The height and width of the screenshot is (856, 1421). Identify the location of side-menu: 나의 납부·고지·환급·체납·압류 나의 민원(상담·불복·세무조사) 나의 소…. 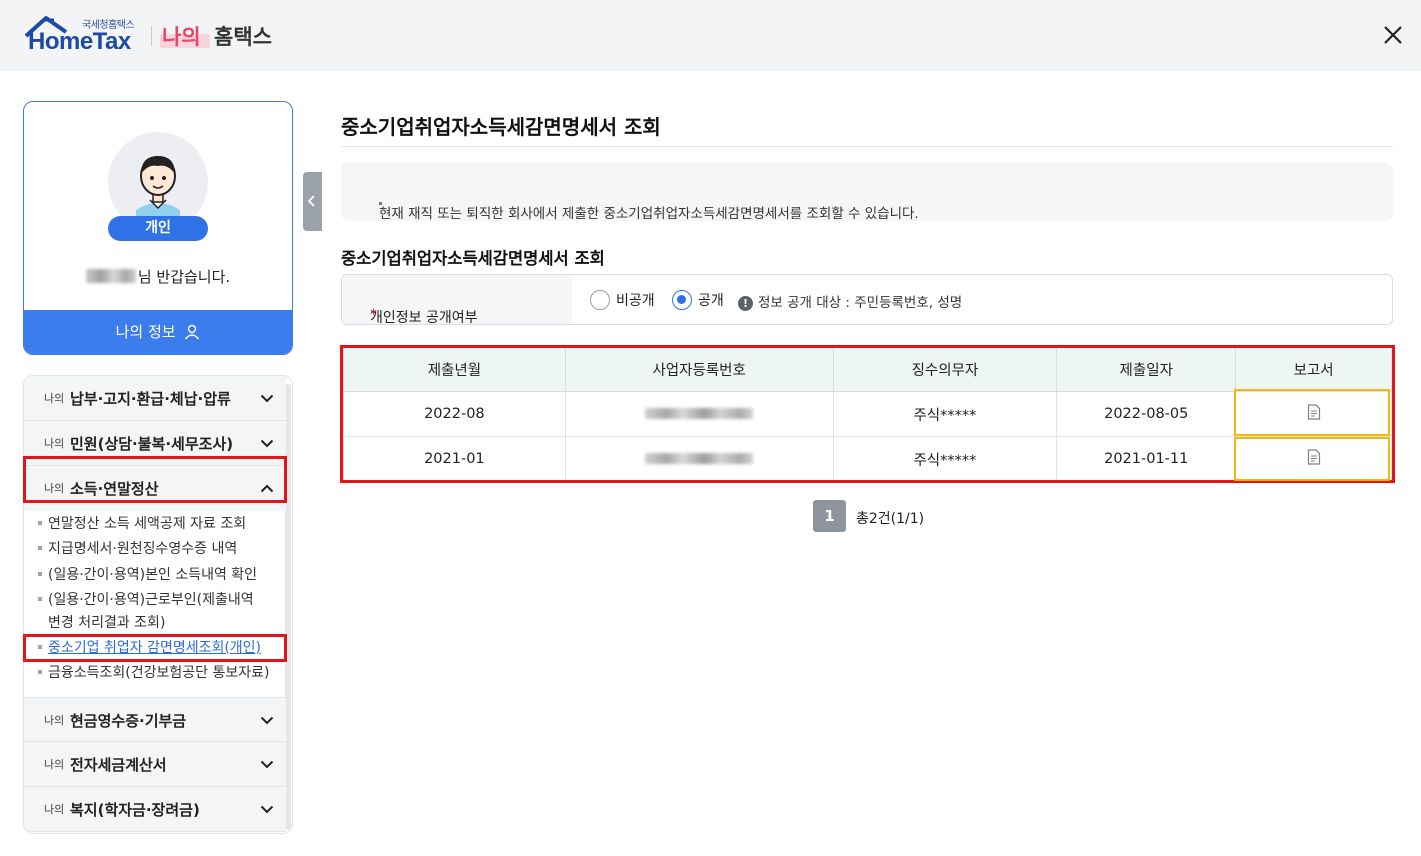
(158, 604).